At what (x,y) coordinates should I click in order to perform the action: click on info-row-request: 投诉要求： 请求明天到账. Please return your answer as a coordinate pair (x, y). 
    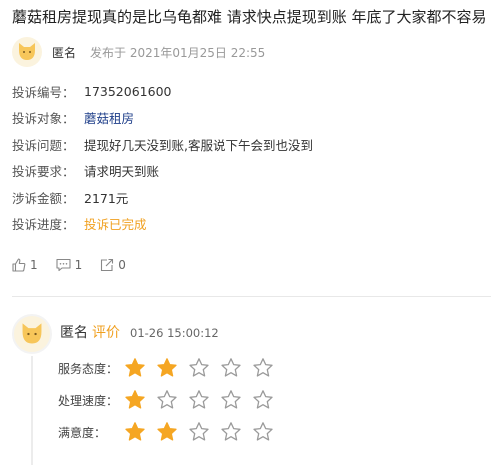
    Looking at the image, I should click on (162, 171).